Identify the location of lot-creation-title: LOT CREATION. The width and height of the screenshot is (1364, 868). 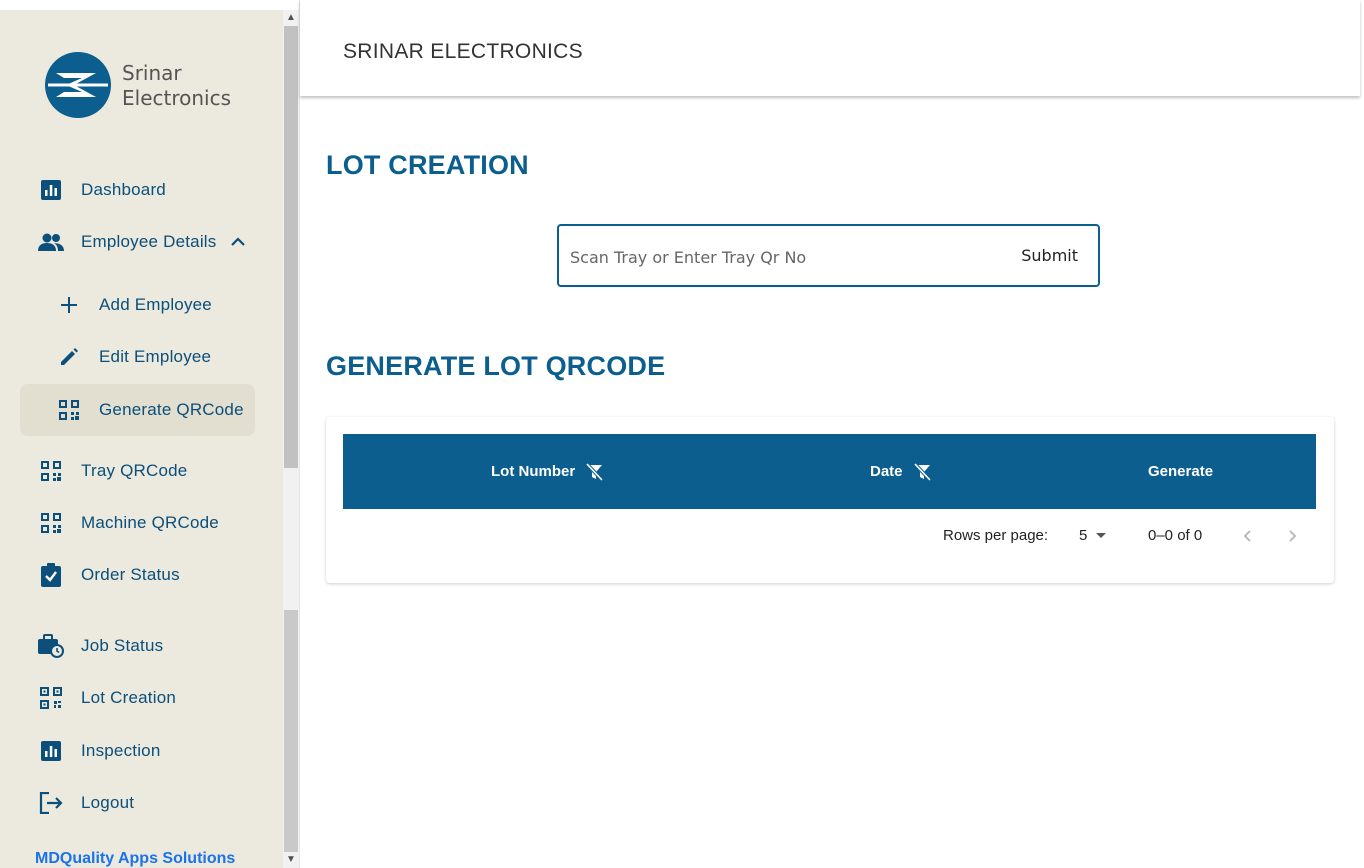
(427, 165).